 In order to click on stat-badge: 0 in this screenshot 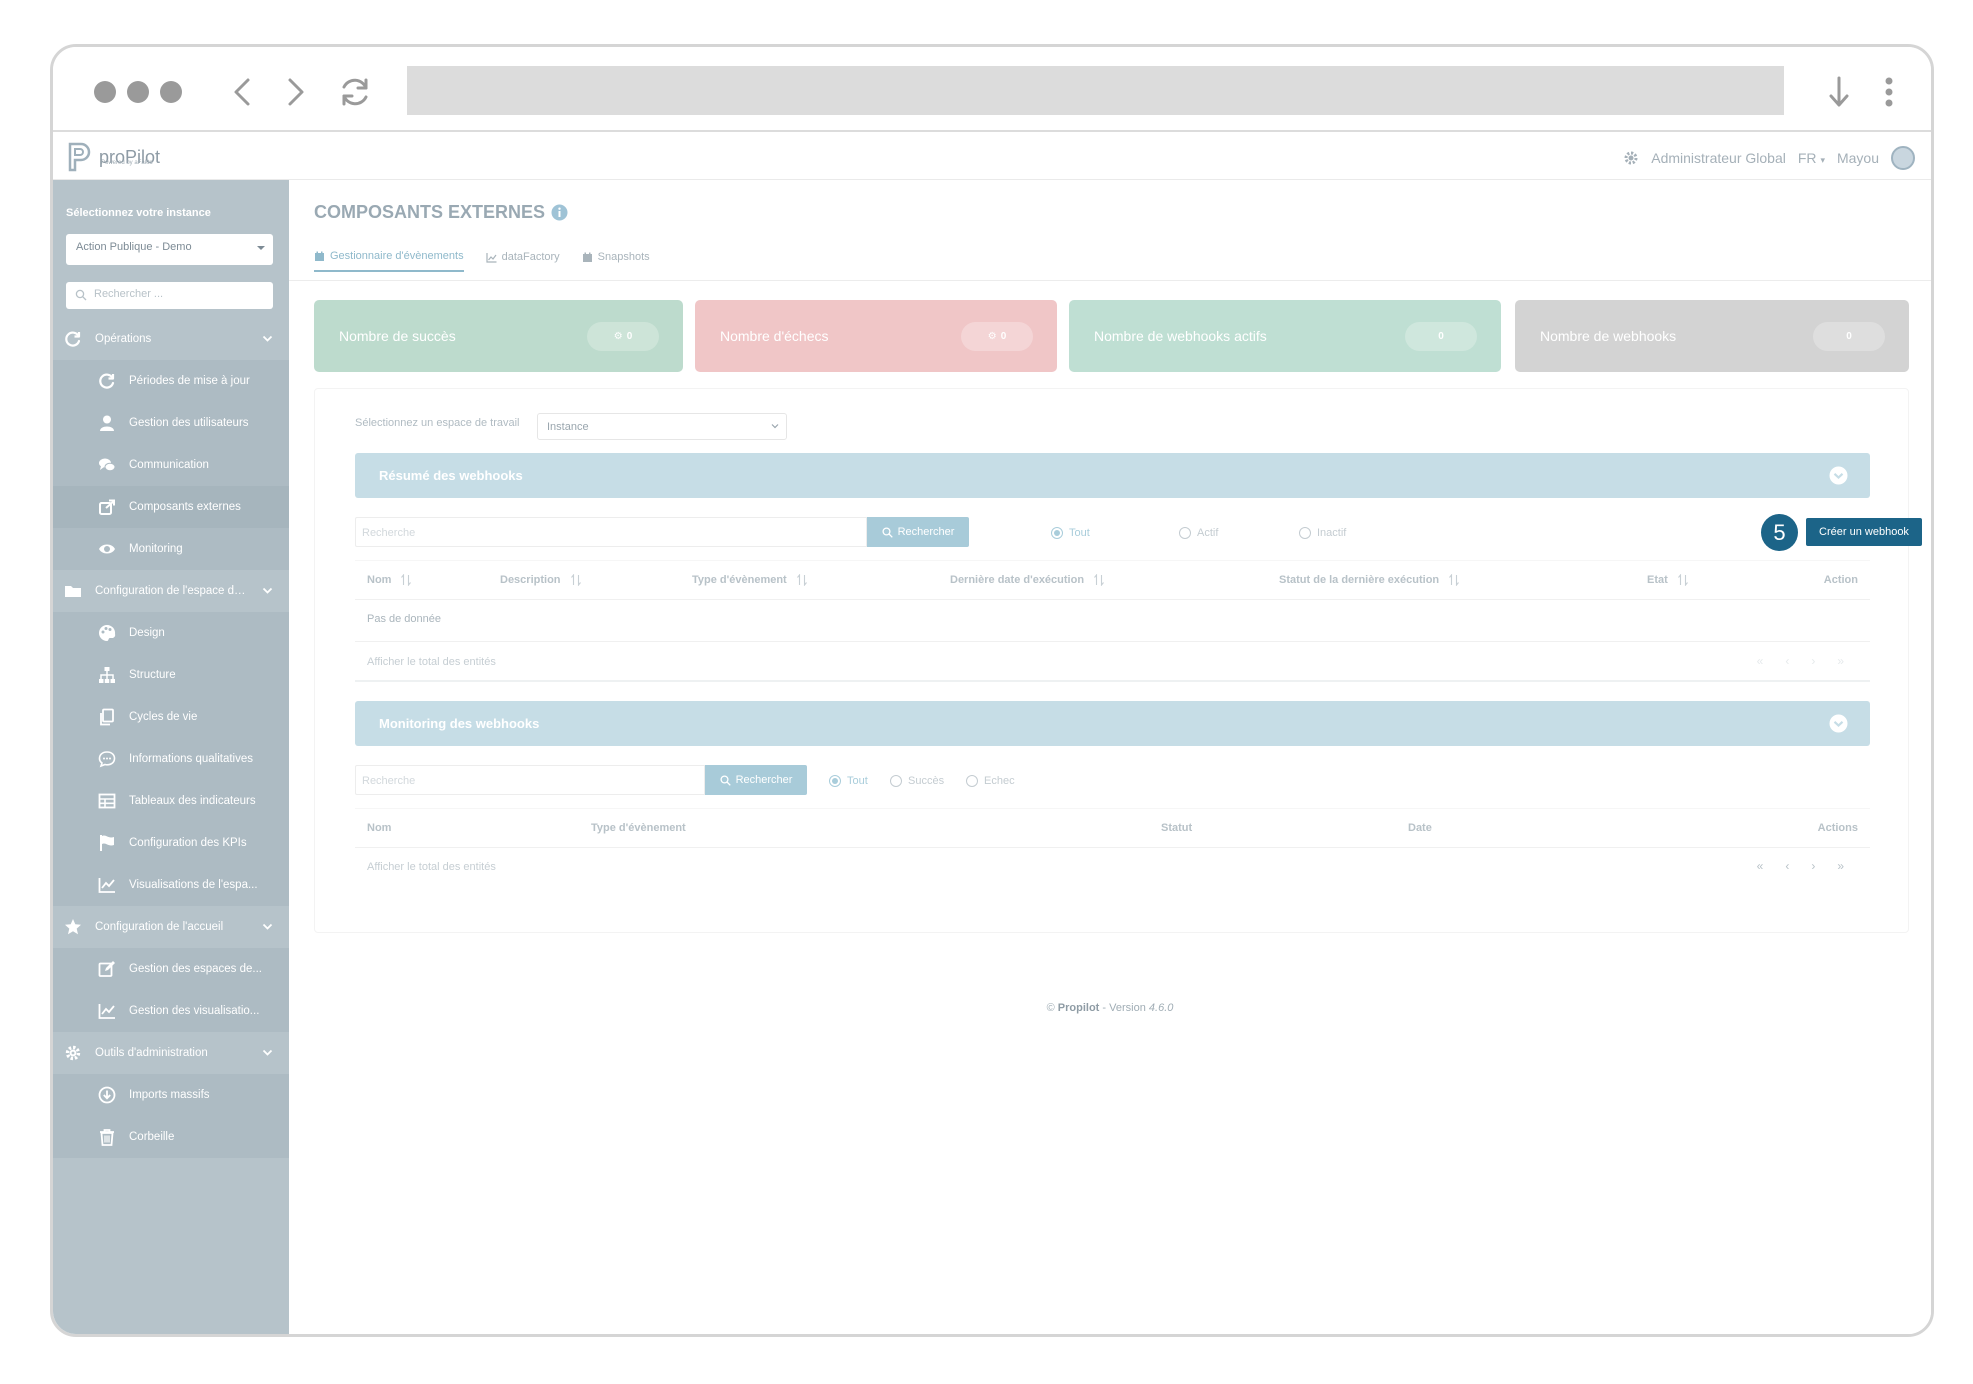, I will do `click(1849, 336)`.